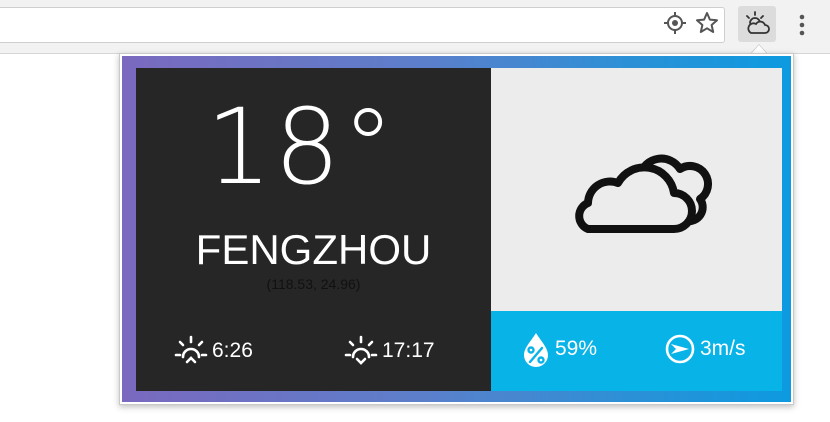 The height and width of the screenshot is (422, 830). I want to click on wind-direction-icon, so click(680, 349).